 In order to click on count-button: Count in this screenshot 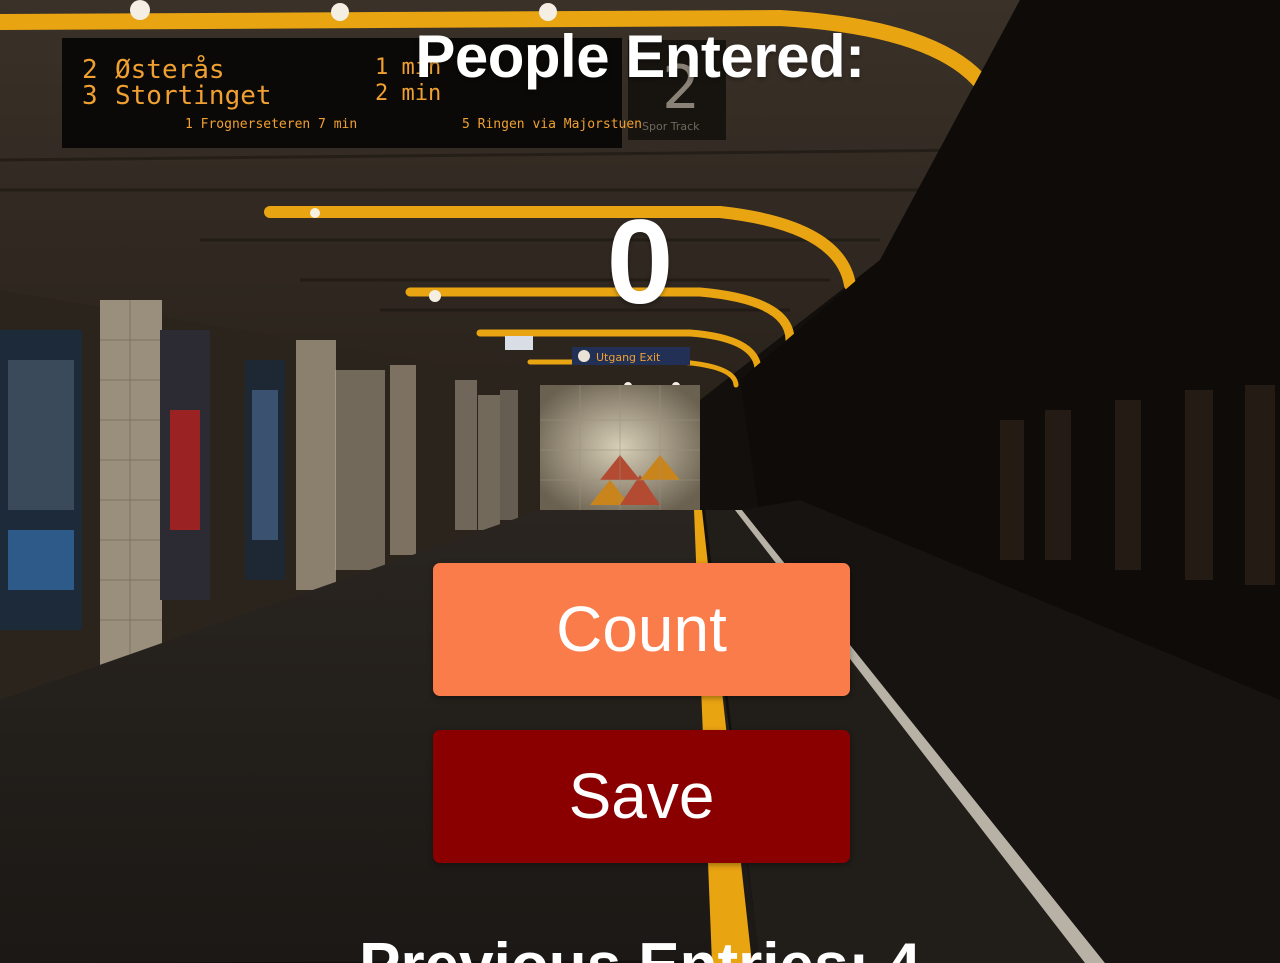, I will do `click(641, 629)`.